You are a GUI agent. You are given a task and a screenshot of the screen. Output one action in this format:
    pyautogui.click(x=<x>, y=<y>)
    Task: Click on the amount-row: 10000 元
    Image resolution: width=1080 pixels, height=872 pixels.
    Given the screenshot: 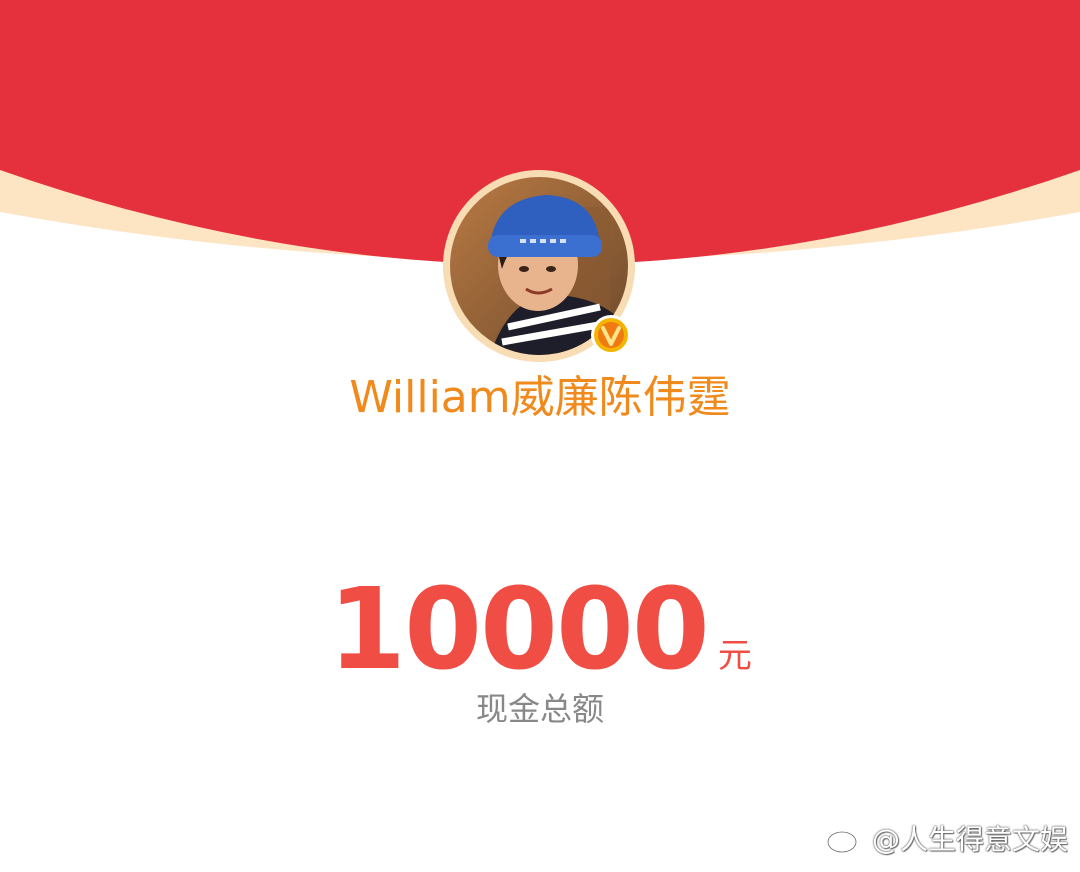 What is the action you would take?
    pyautogui.click(x=540, y=630)
    